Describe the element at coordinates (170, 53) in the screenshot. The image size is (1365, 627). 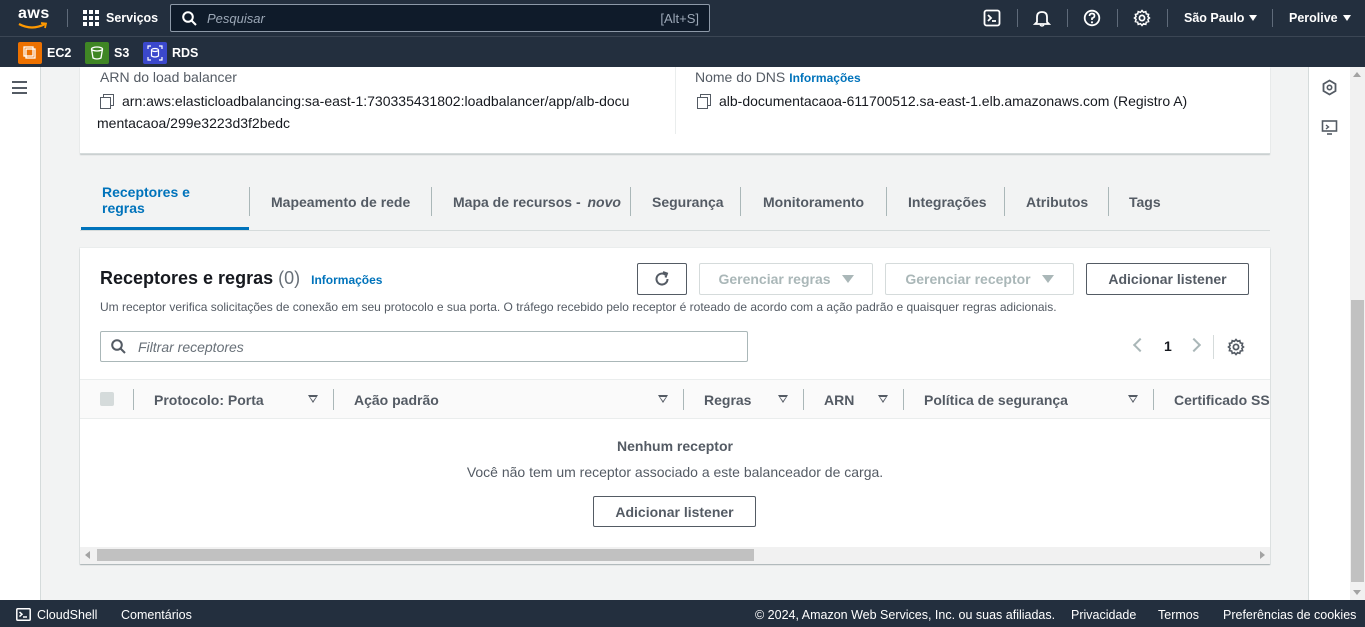
I see `favorite-rds: RDS` at that location.